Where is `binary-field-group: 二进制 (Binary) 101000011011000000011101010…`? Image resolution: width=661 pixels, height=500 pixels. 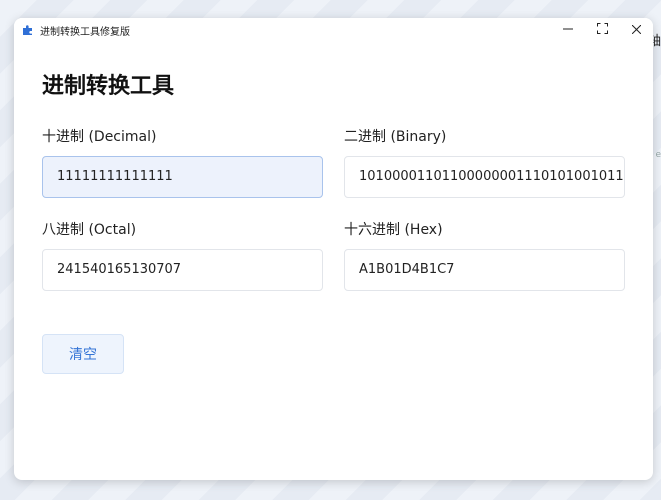
binary-field-group: 二进制 (Binary) 101000011011000000011101010… is located at coordinates (484, 162).